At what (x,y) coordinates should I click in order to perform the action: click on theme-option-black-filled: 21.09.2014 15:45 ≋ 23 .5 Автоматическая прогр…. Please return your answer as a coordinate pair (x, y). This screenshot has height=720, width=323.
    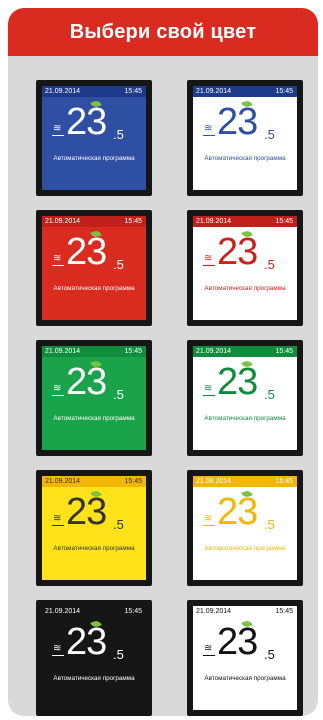
    Looking at the image, I should click on (94, 658).